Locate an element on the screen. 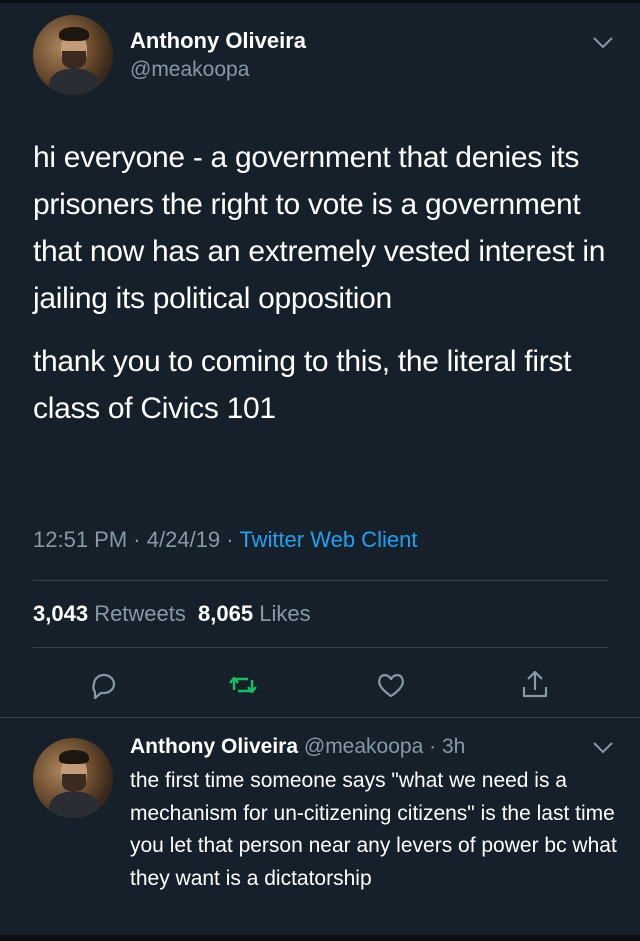 The width and height of the screenshot is (640, 941). author-avatar is located at coordinates (73, 55).